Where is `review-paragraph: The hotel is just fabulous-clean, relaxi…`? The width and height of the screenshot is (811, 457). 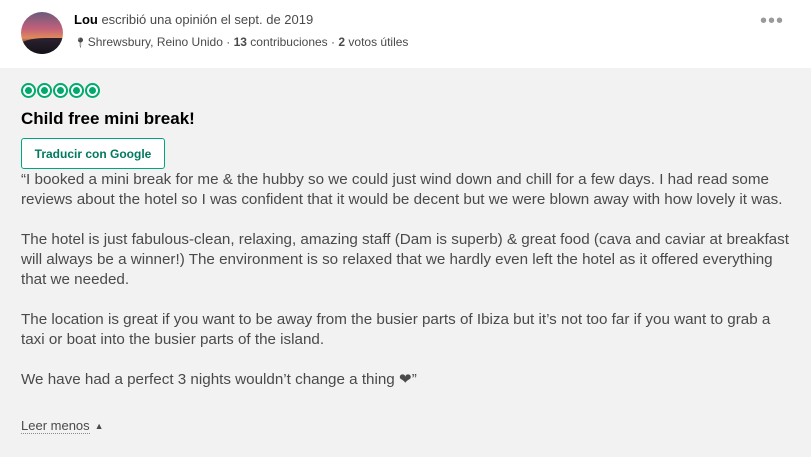
review-paragraph: The hotel is just fabulous-clean, relaxi… is located at coordinates (405, 259).